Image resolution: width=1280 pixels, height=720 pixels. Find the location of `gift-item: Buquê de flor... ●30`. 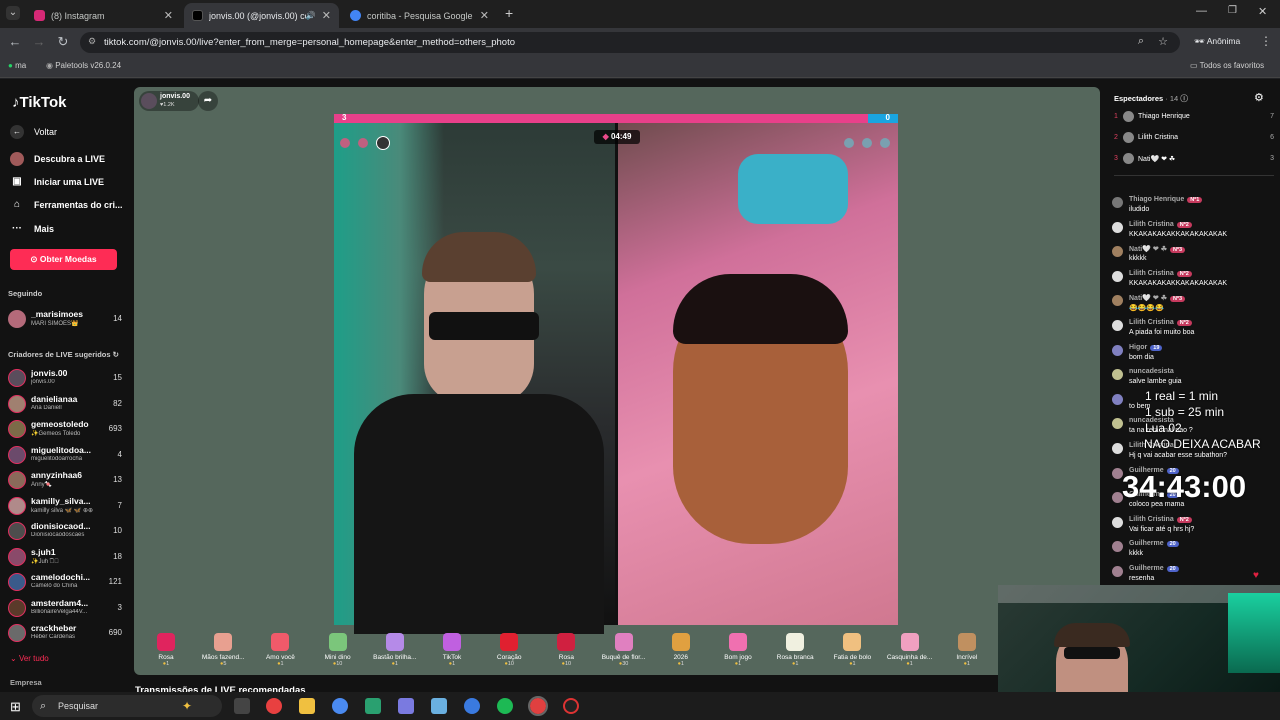

gift-item: Buquê de flor... ●30 is located at coordinates (624, 650).